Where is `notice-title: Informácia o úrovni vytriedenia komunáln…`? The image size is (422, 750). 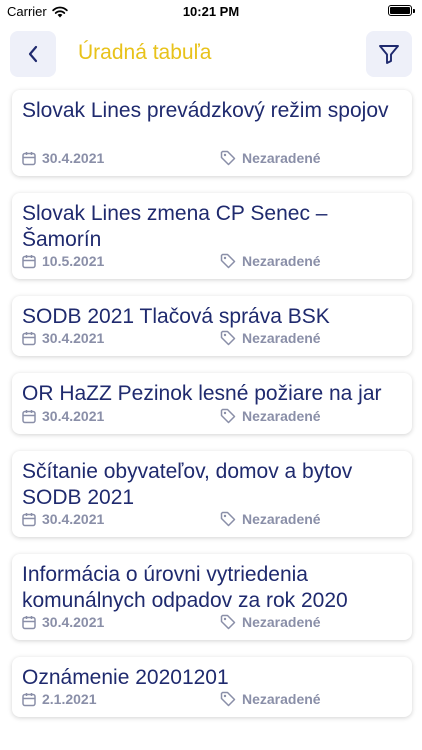
notice-title: Informácia o úrovni vytriedenia komunáln… is located at coordinates (185, 587).